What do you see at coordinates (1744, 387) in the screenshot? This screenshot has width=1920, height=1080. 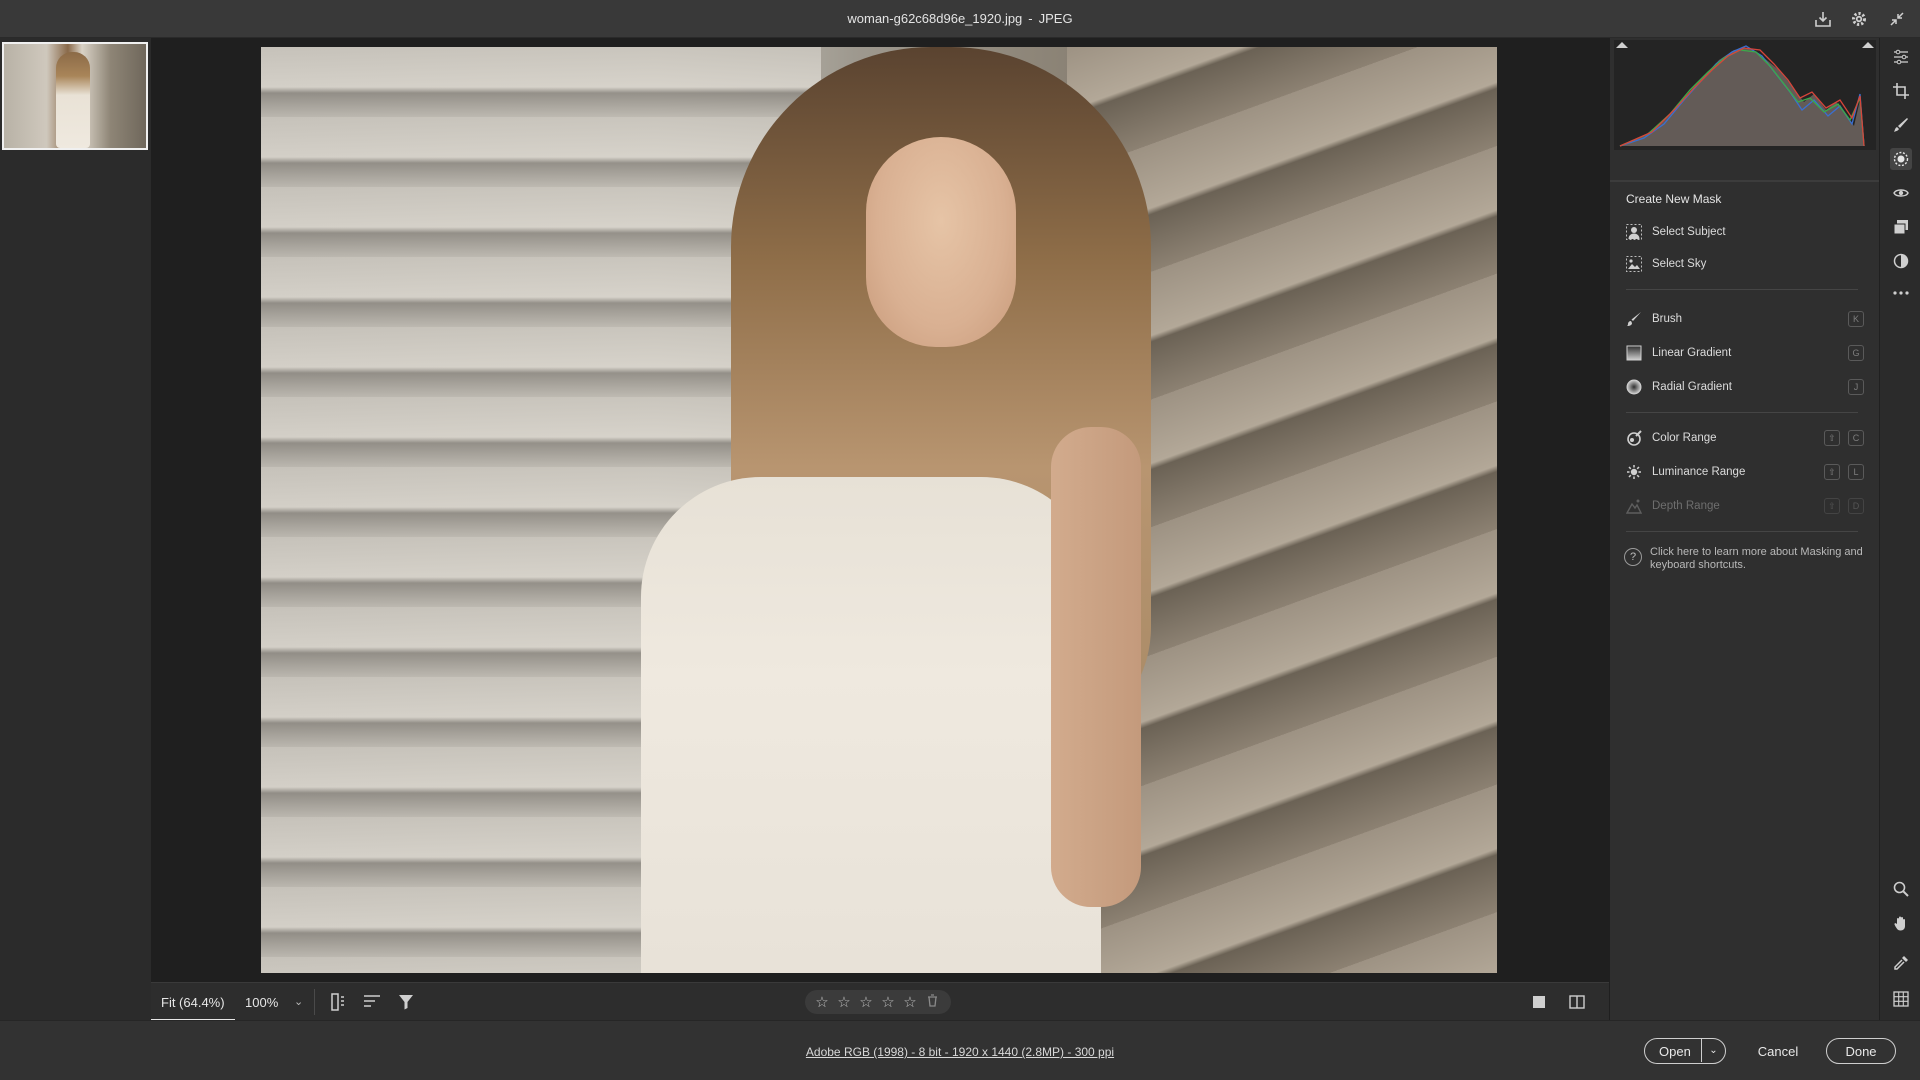 I see `radial-gradient-button: Radial Gradient J` at bounding box center [1744, 387].